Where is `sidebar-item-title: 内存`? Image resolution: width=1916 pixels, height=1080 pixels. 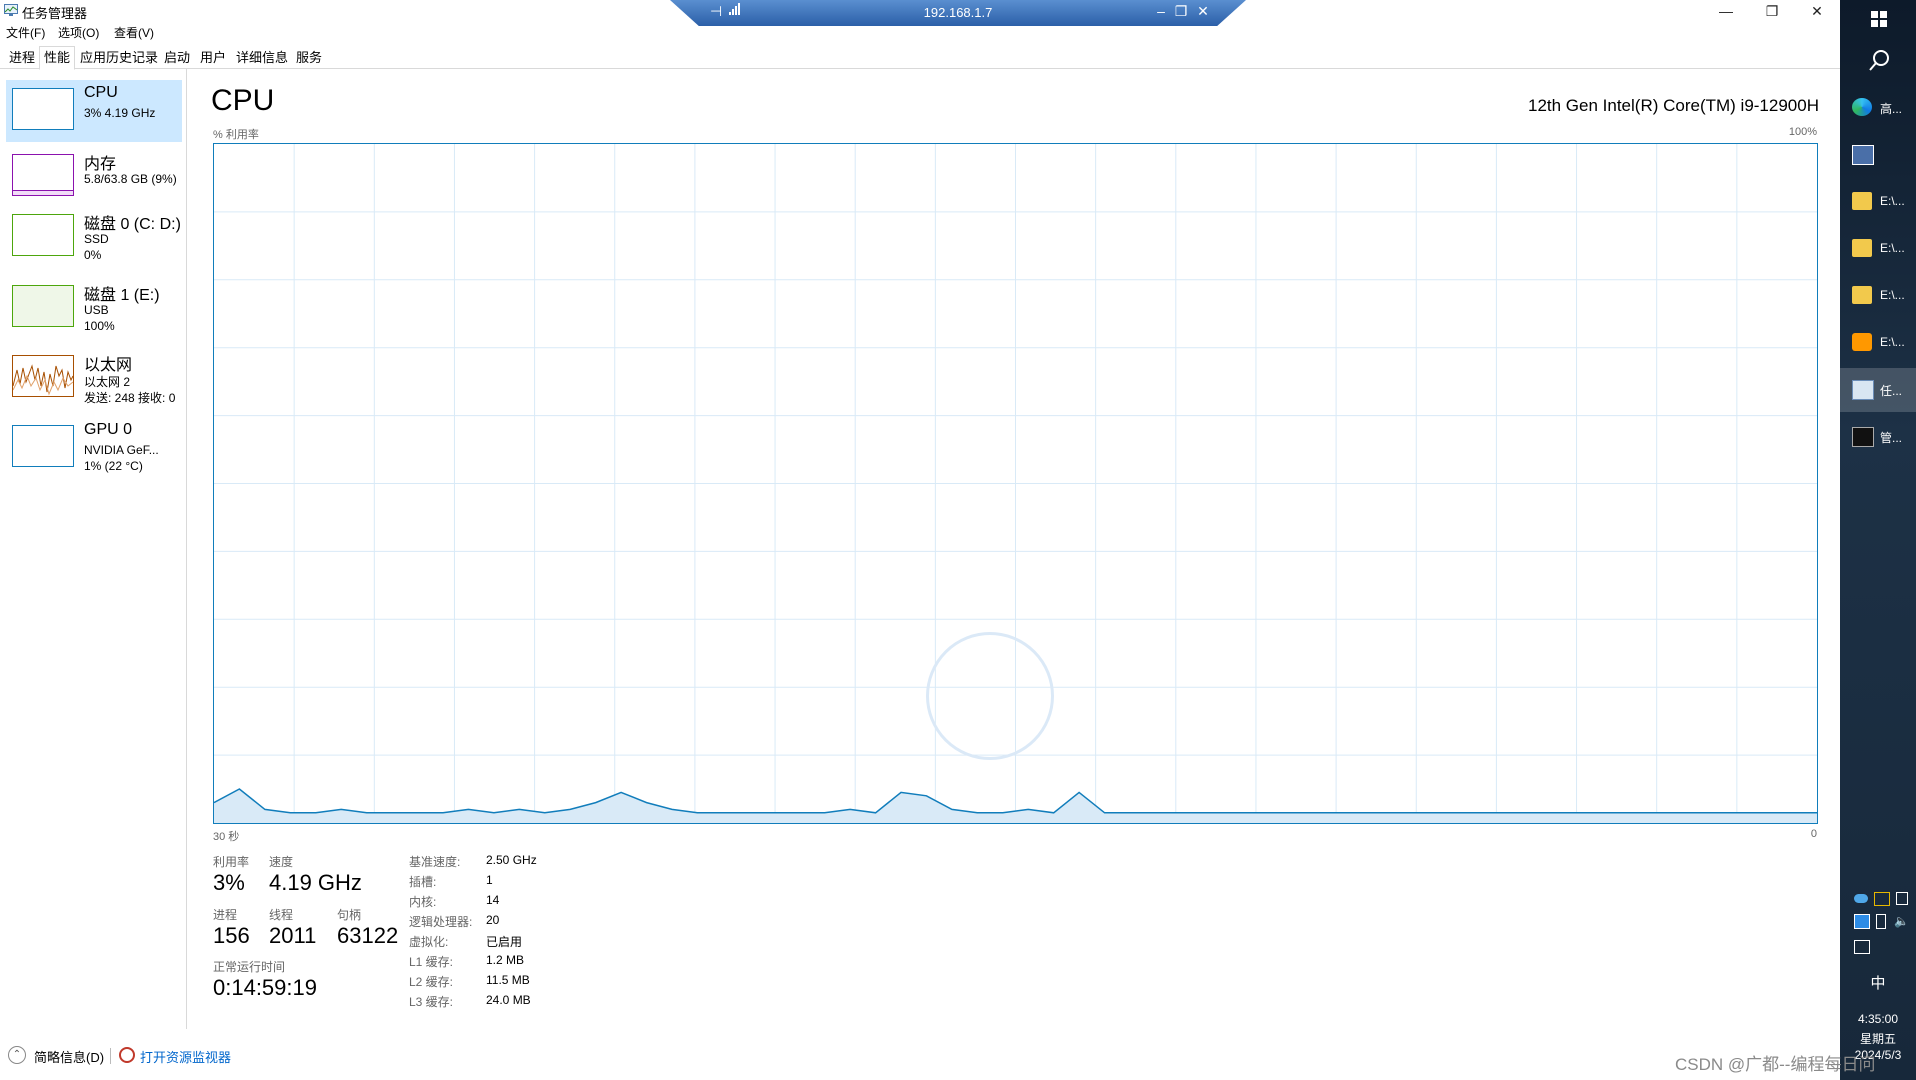 sidebar-item-title: 内存 is located at coordinates (100, 164).